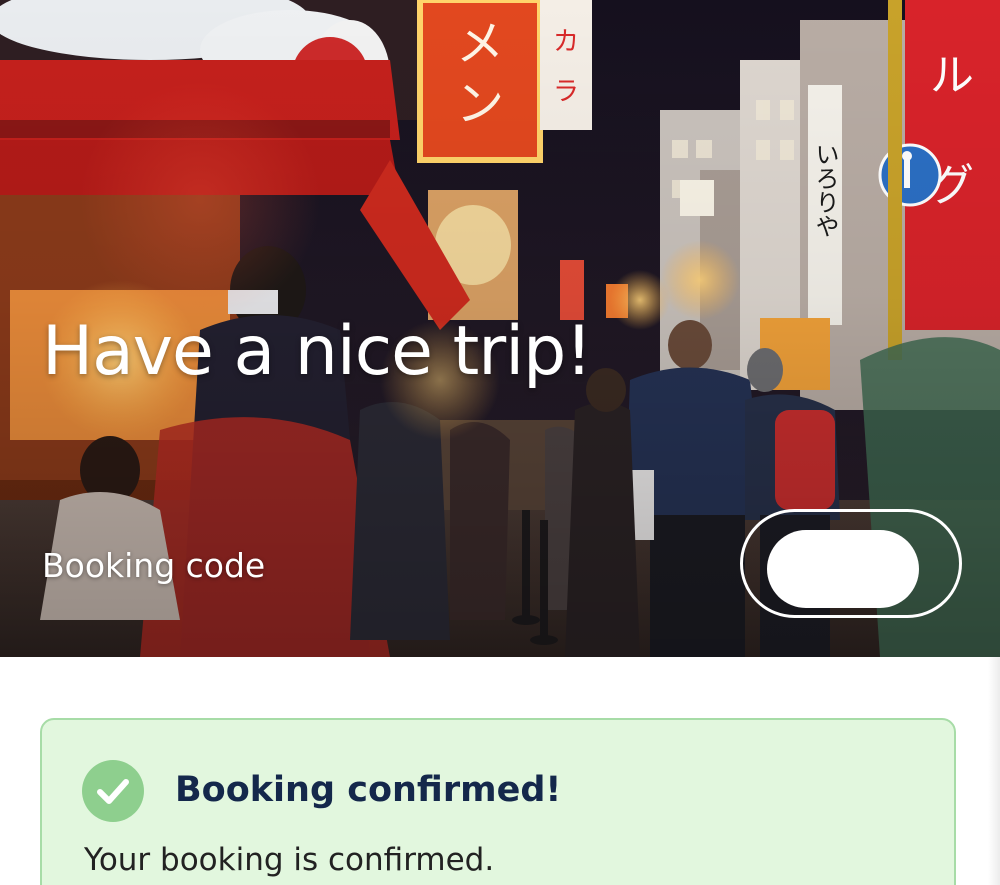 The height and width of the screenshot is (885, 1000). Describe the element at coordinates (317, 351) in the screenshot. I see `page-title: Have a nice trip!` at that location.